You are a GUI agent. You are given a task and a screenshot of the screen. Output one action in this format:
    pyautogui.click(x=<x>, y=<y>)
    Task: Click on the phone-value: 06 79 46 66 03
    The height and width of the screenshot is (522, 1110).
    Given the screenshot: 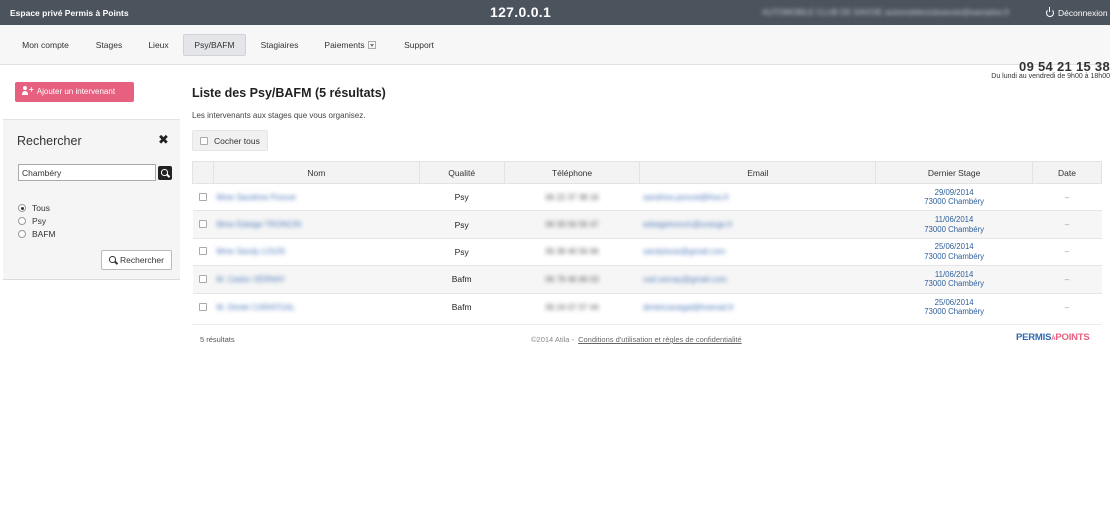 What is the action you would take?
    pyautogui.click(x=572, y=279)
    